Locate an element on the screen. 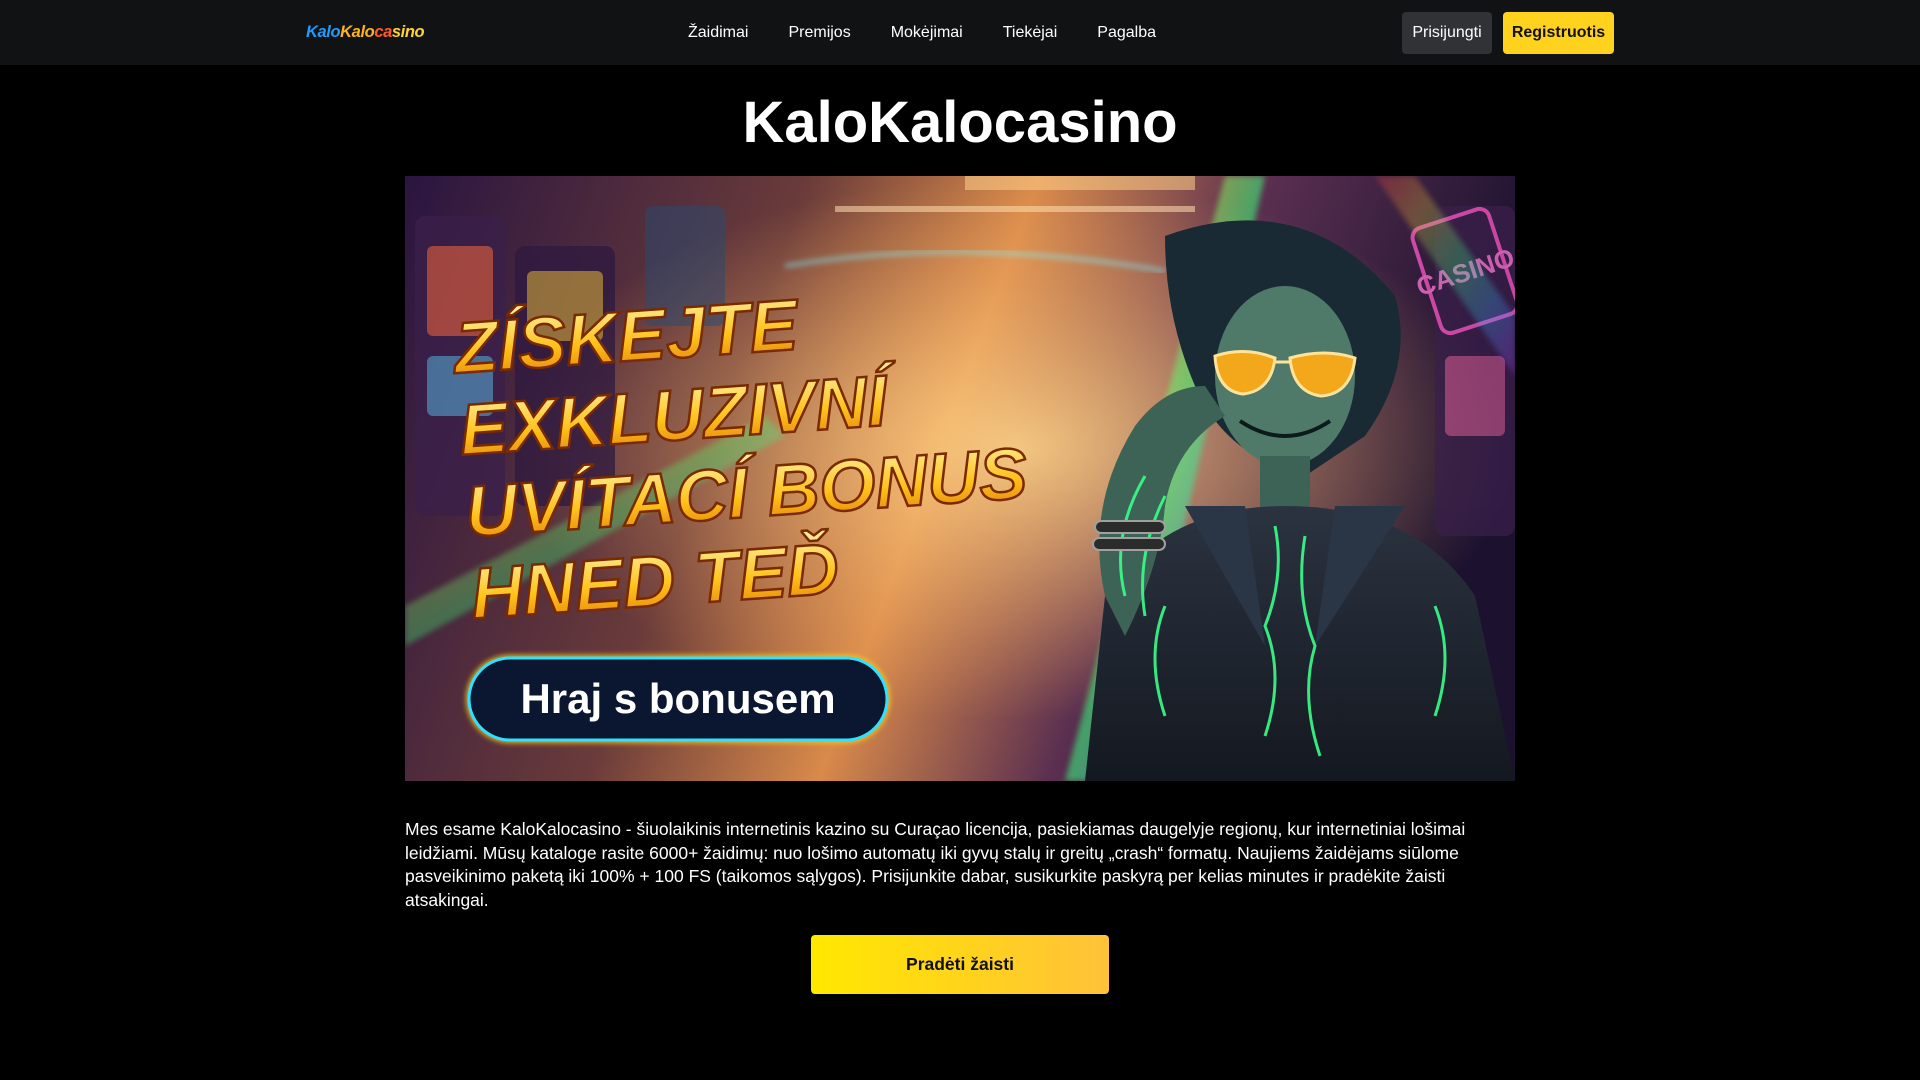 The image size is (1920, 1080). banner-play-button-label: Hraj s bonusem is located at coordinates (677, 698).